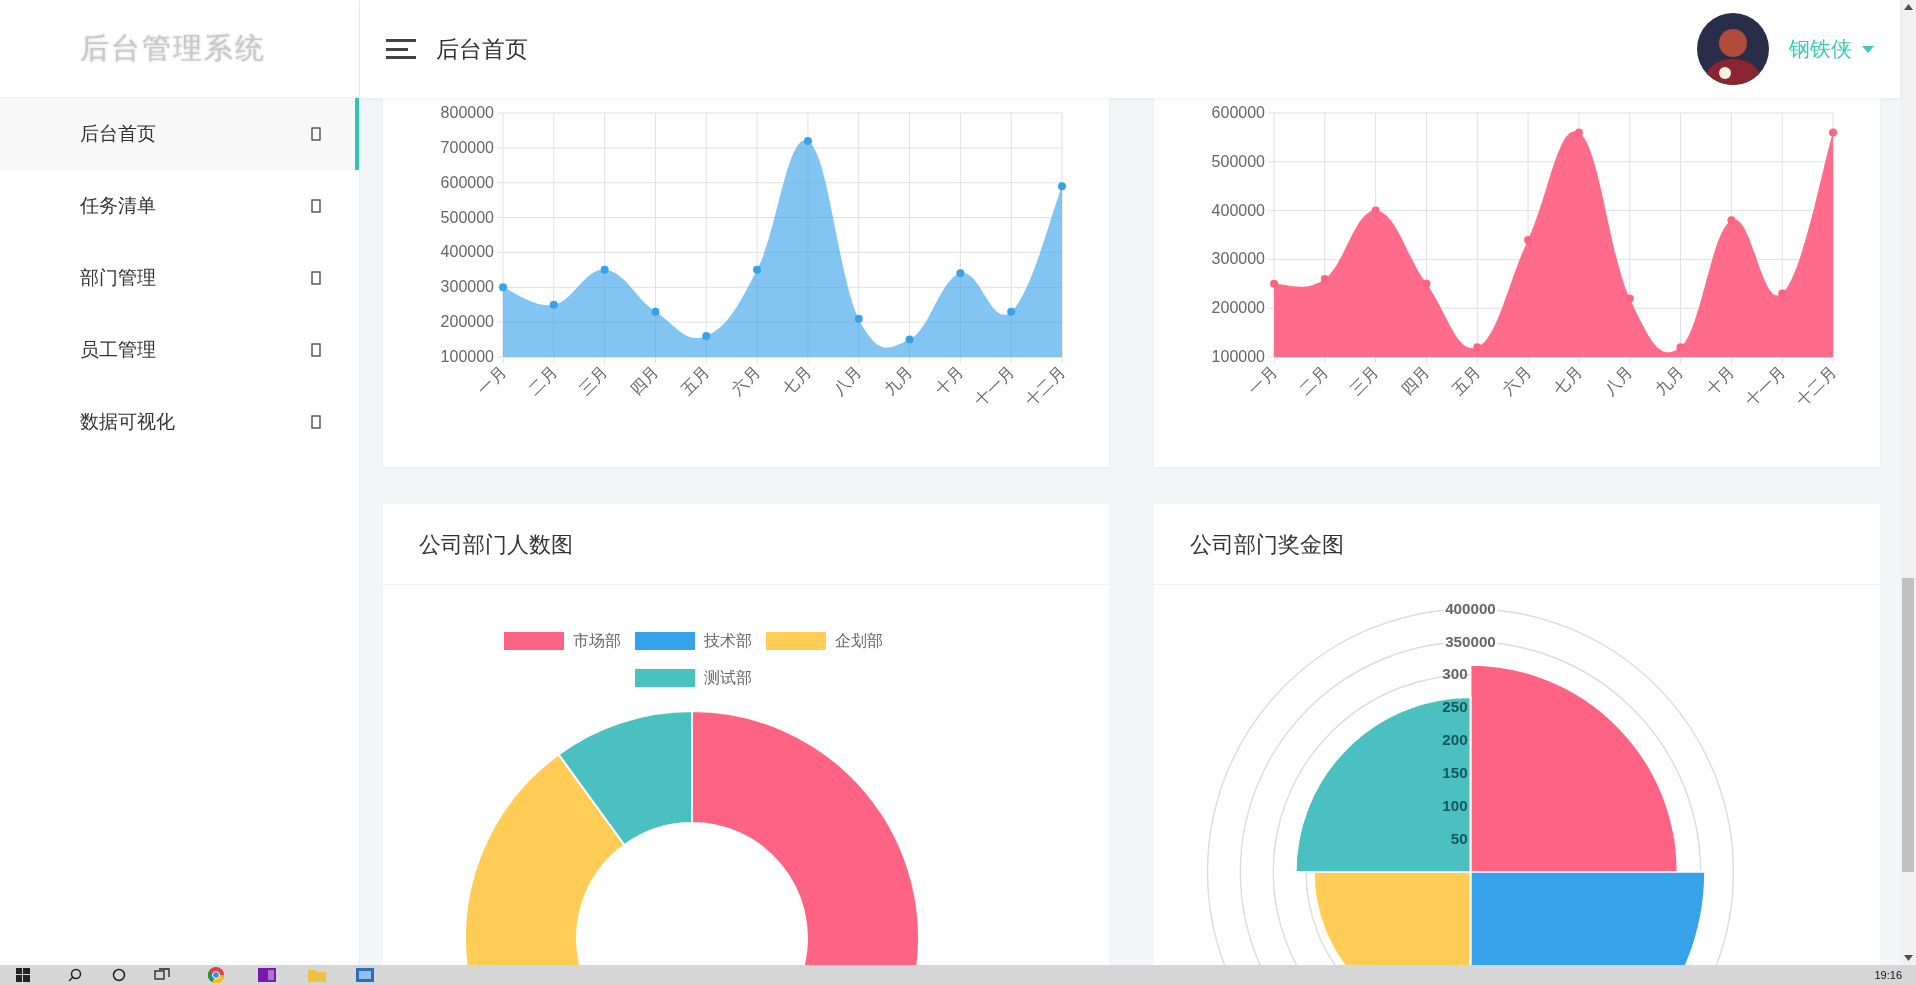 This screenshot has width=1916, height=985. I want to click on card-title: 公司部门人数图, so click(496, 544).